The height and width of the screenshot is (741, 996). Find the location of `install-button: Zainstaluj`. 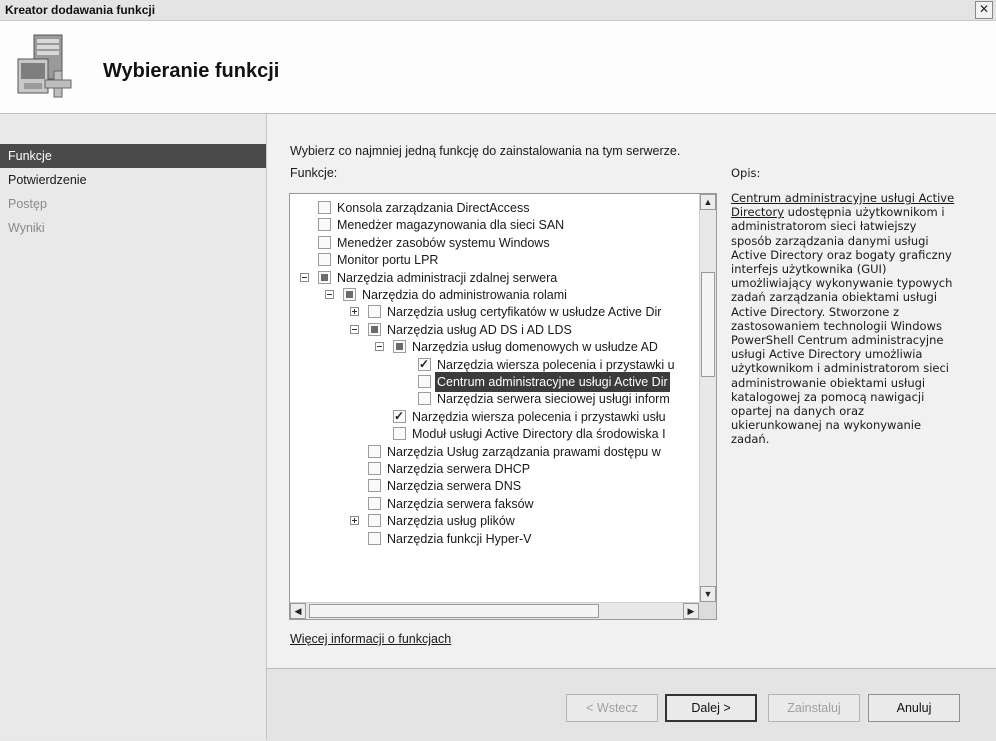

install-button: Zainstaluj is located at coordinates (814, 708).